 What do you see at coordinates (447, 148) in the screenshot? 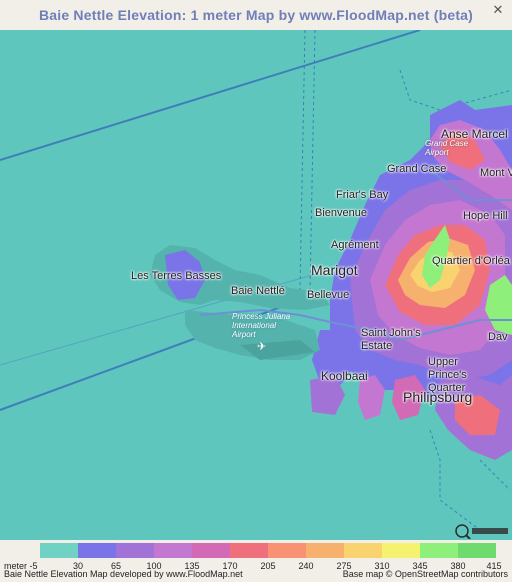
I see `place-grand-case-airport: Grand Case Airport` at bounding box center [447, 148].